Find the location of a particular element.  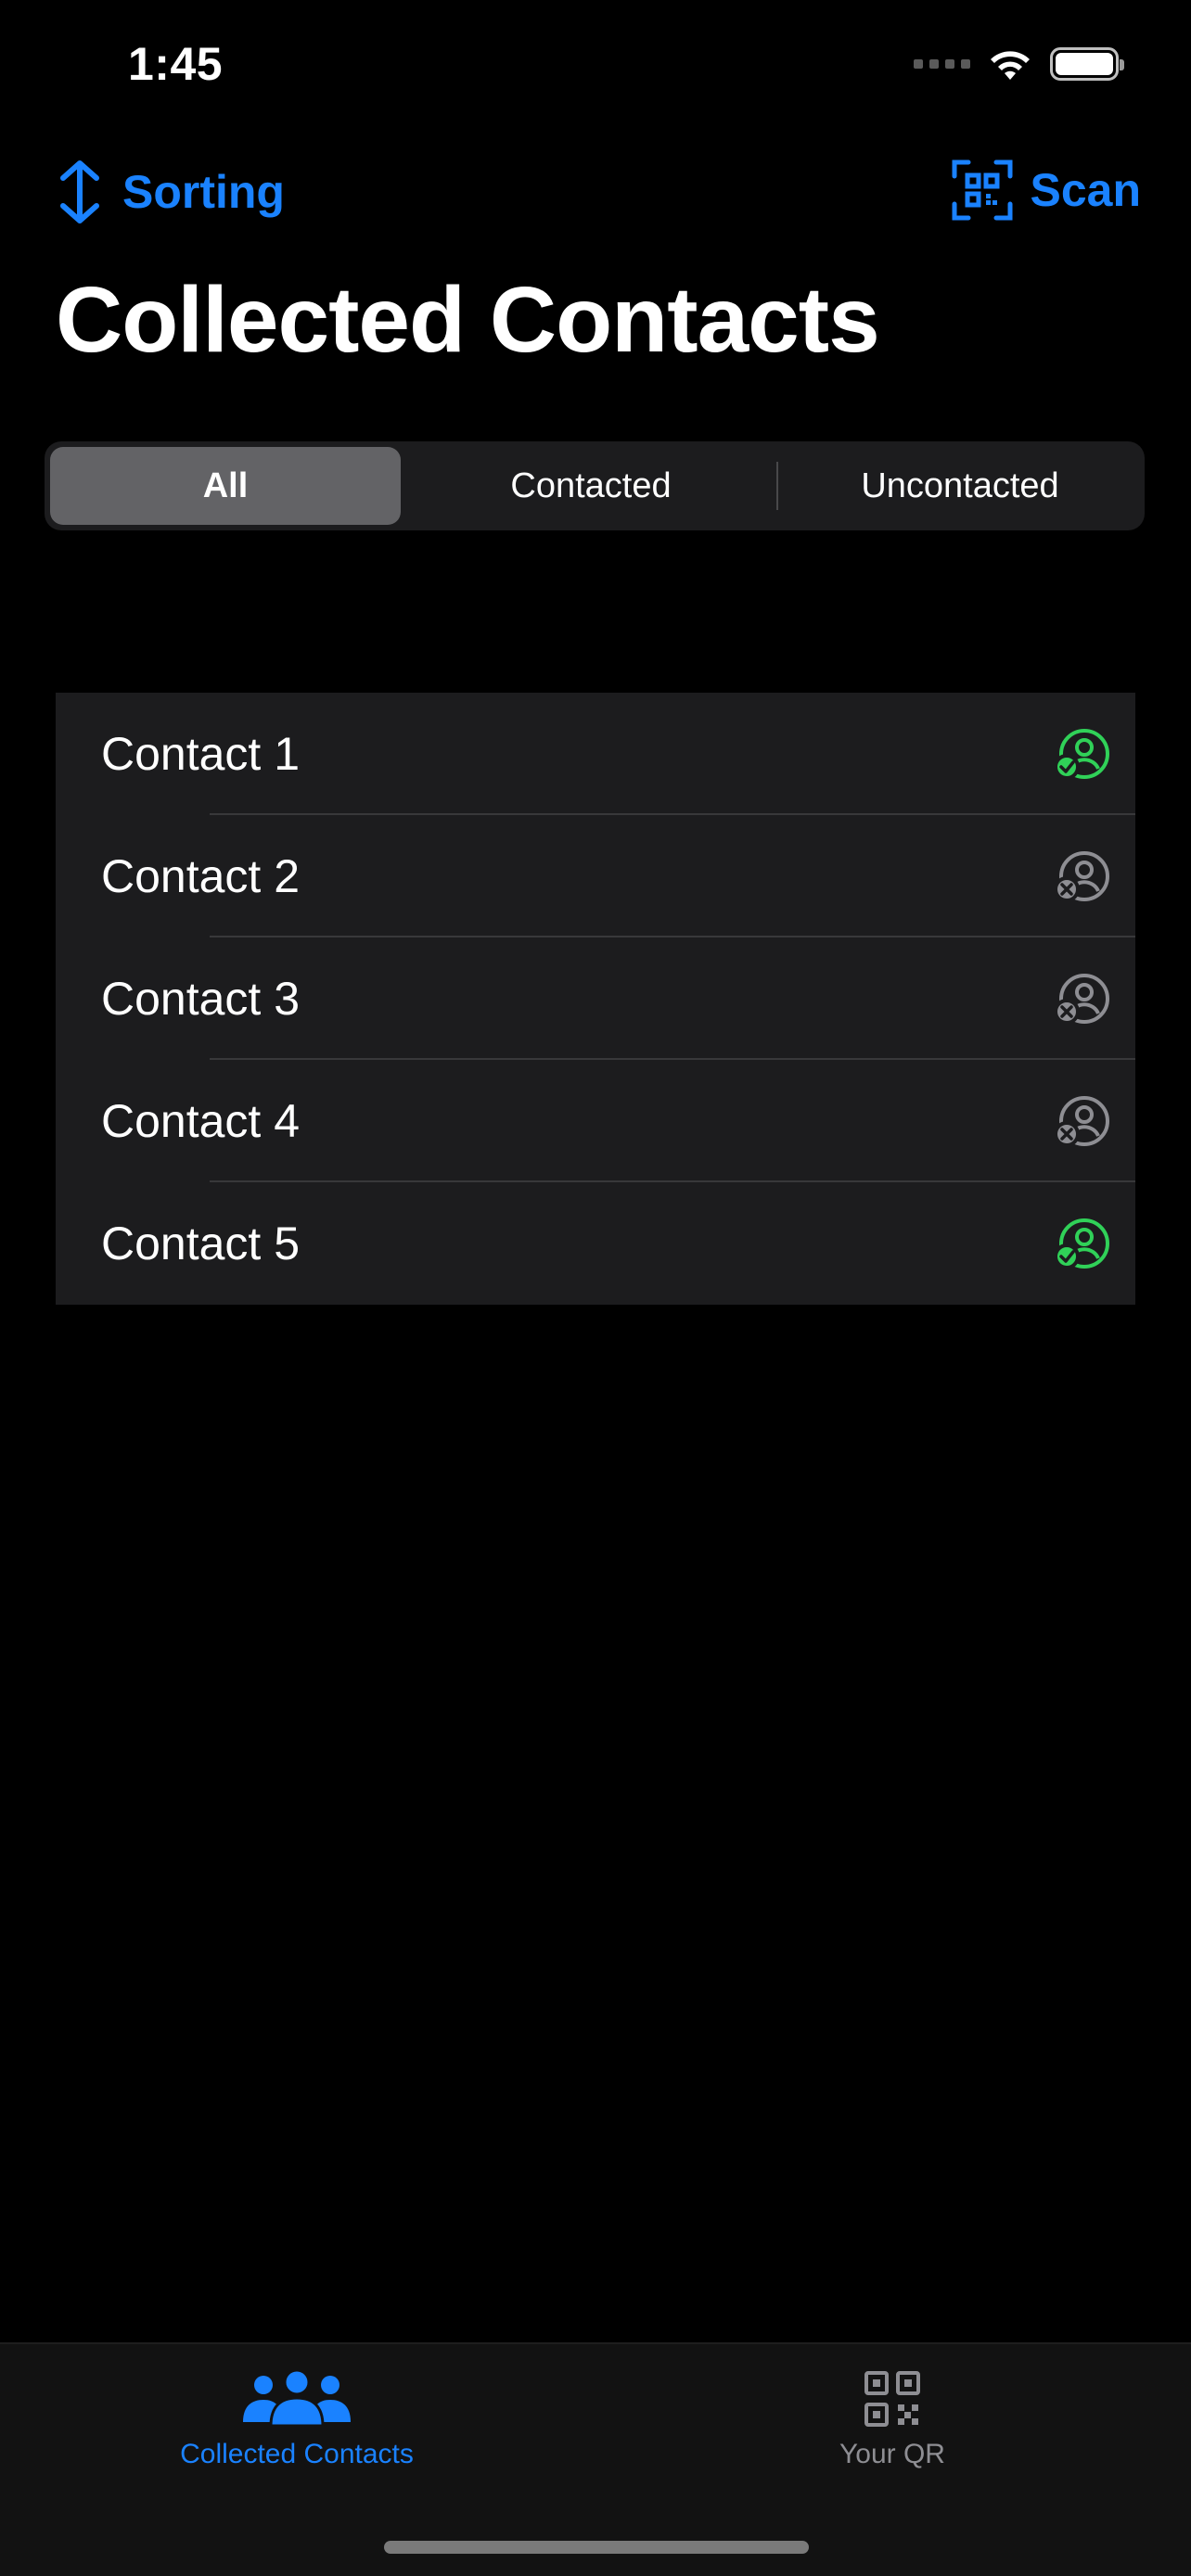

tab-label: Collected Contacts is located at coordinates (297, 2454).